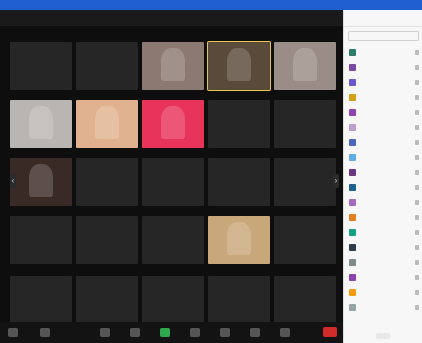 The image size is (422, 343). What do you see at coordinates (336, 181) in the screenshot?
I see `next-page-arrow: ›` at bounding box center [336, 181].